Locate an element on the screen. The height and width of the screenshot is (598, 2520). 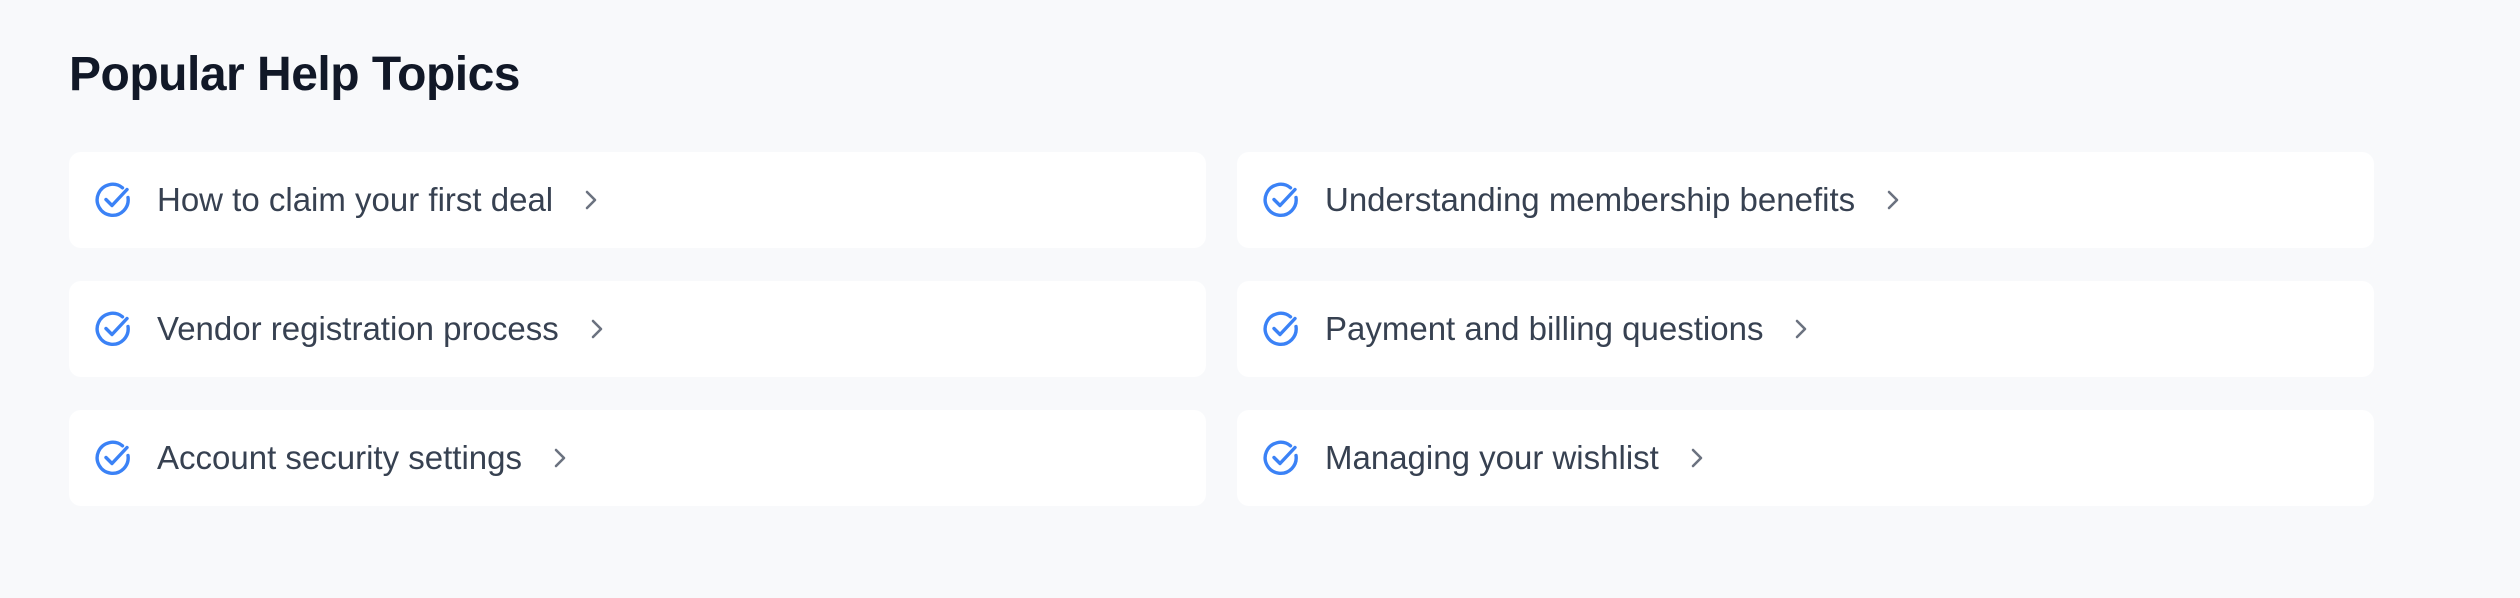
topic-label: Vendor registration process is located at coordinates (358, 328).